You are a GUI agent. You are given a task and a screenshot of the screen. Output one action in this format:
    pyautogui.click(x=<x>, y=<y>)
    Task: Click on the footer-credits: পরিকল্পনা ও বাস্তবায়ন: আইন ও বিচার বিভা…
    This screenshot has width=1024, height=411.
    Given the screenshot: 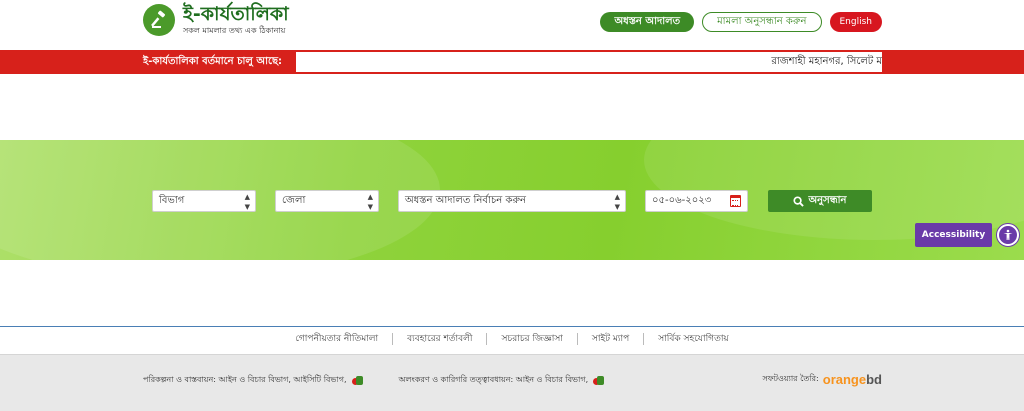 What is the action you would take?
    pyautogui.click(x=512, y=382)
    